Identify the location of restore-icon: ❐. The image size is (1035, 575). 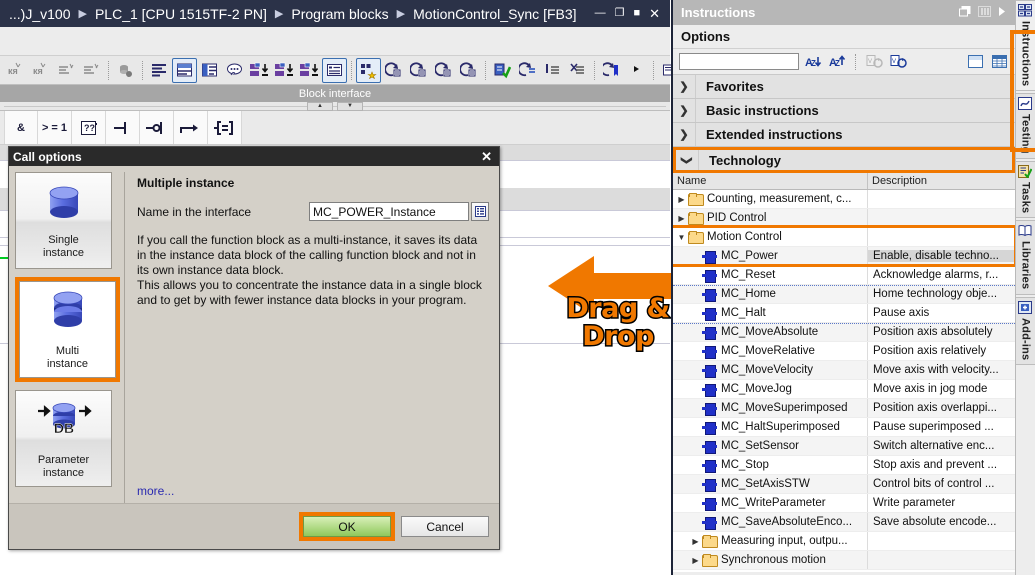
(620, 13).